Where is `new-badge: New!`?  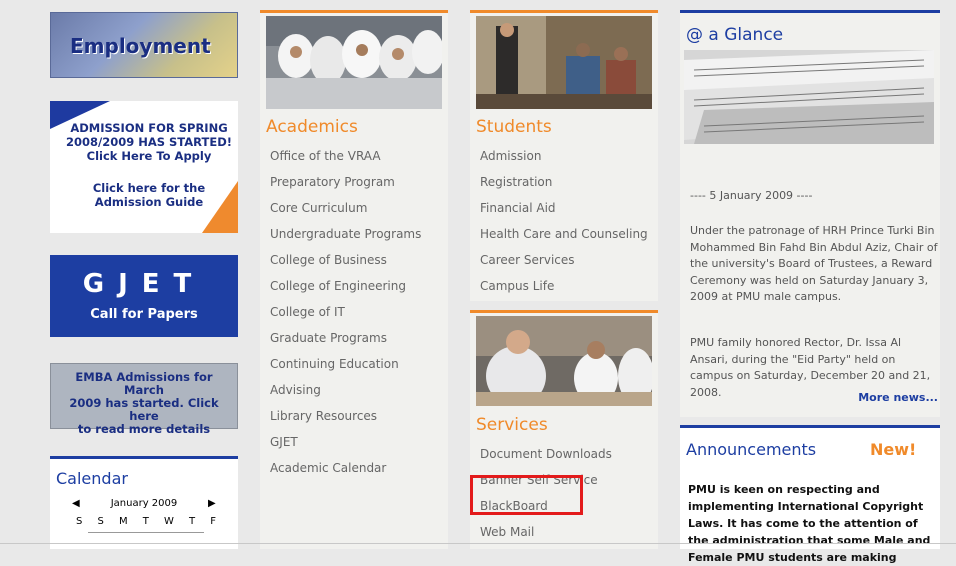 new-badge: New! is located at coordinates (893, 449).